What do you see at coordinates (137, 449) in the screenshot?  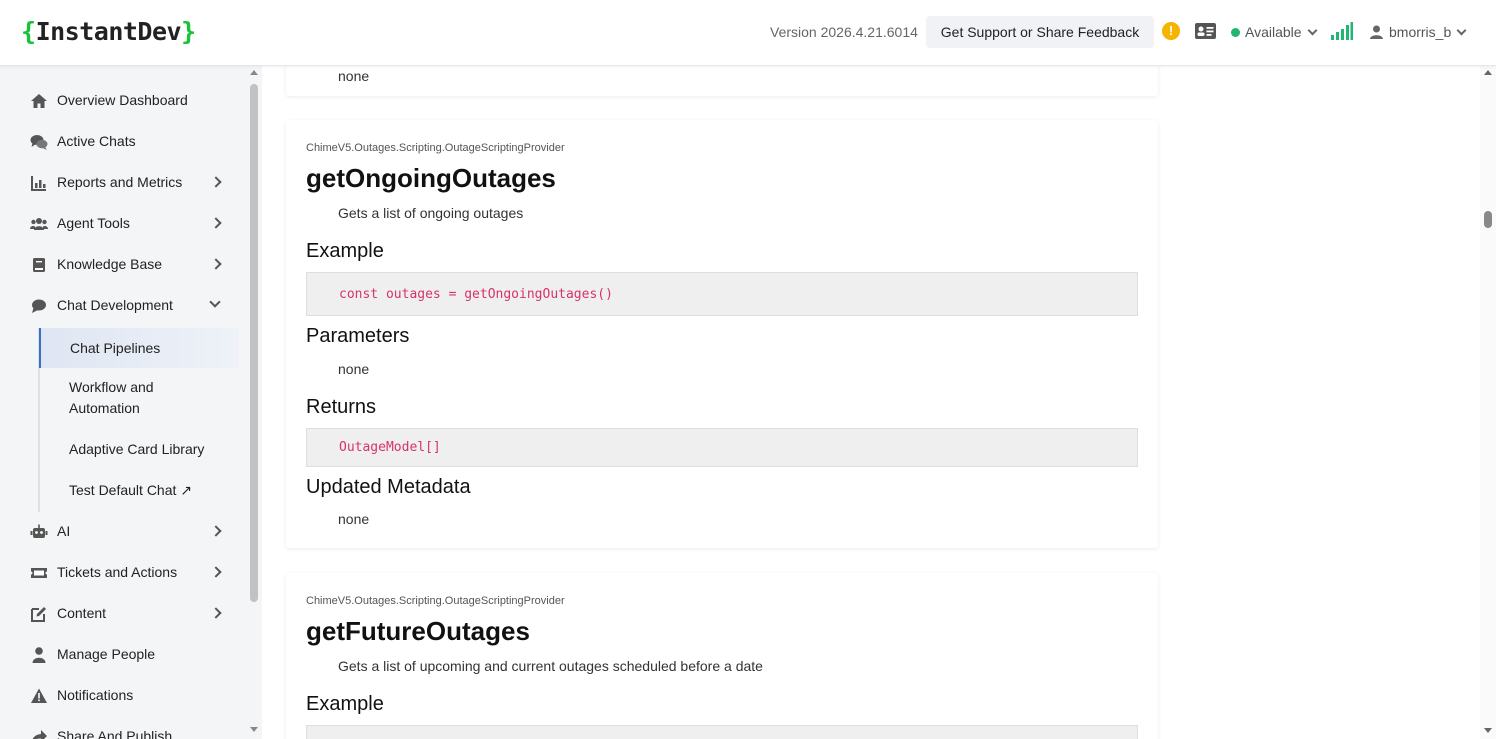 I see `sidebar-subitem-label: Adaptive Card Library` at bounding box center [137, 449].